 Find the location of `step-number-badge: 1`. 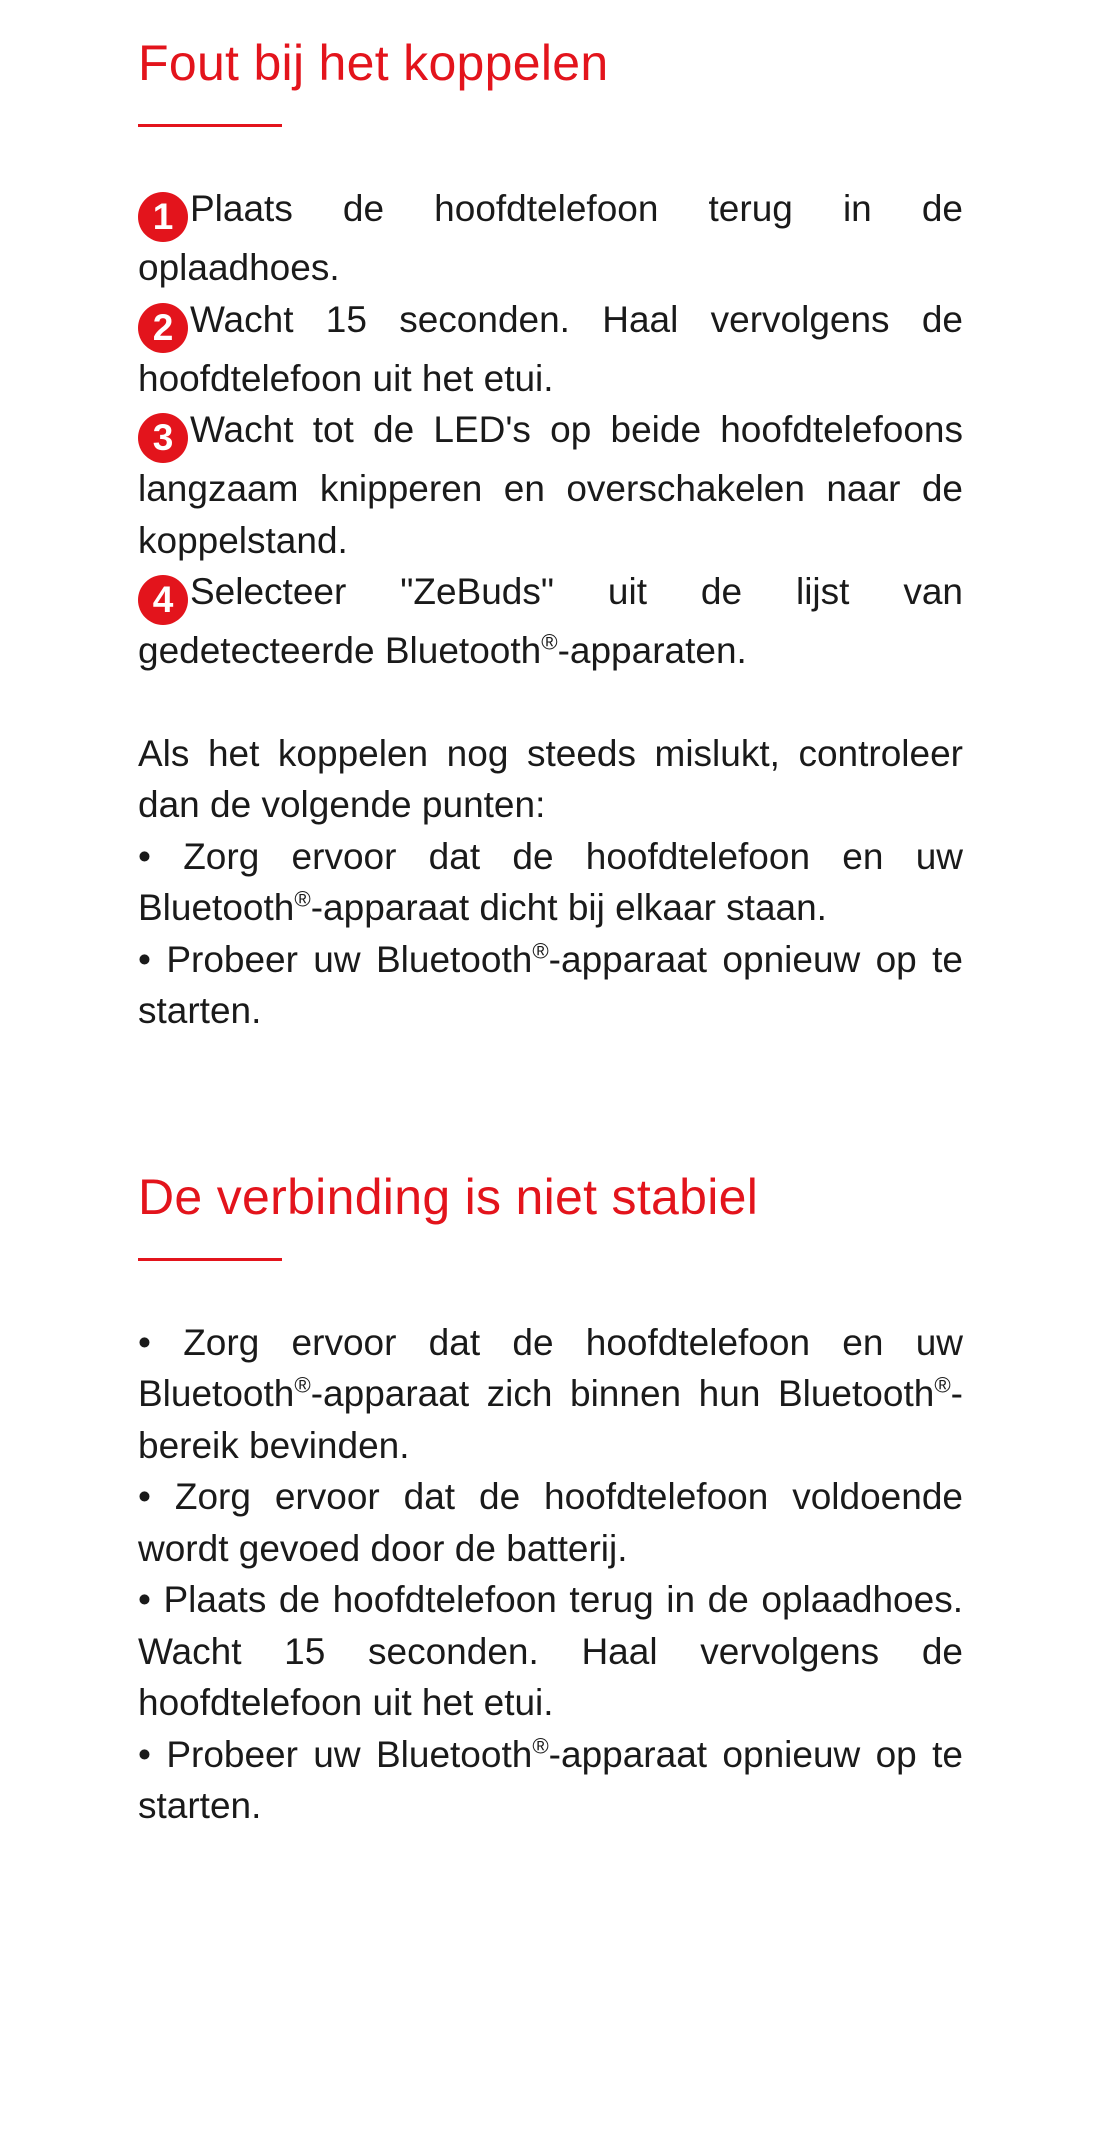

step-number-badge: 1 is located at coordinates (163, 217).